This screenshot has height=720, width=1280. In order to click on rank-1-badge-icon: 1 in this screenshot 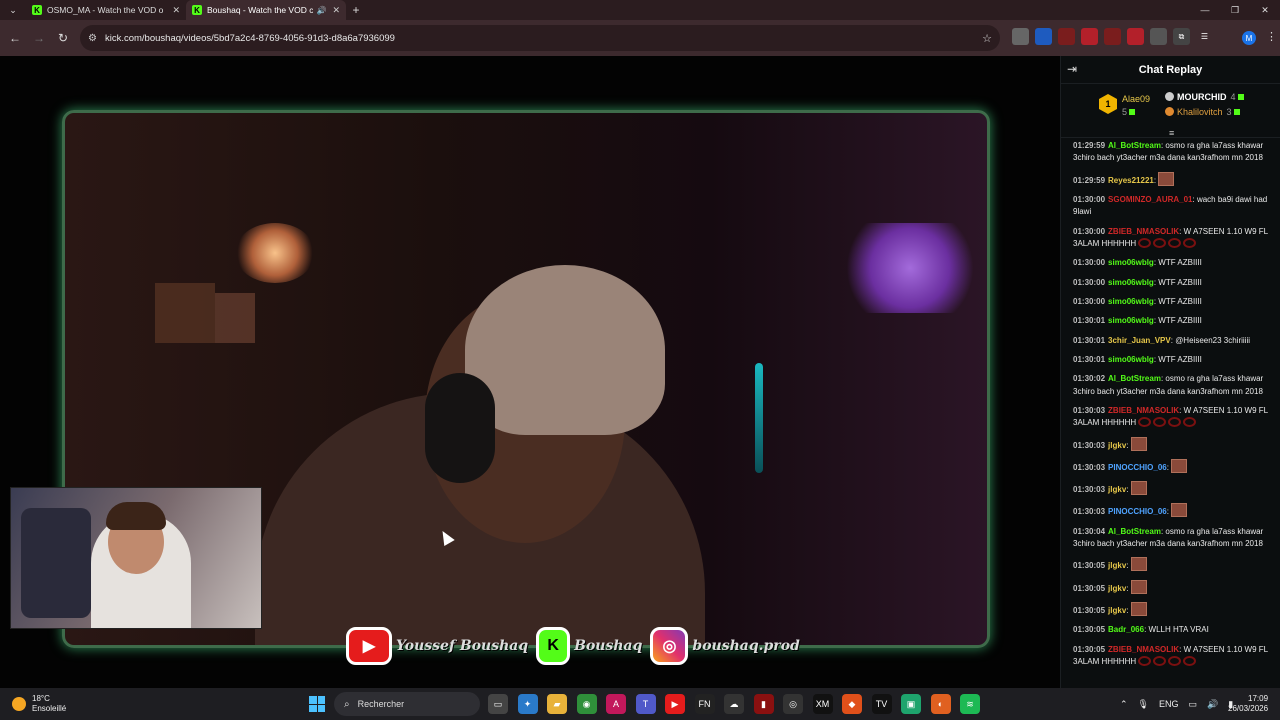, I will do `click(1108, 104)`.